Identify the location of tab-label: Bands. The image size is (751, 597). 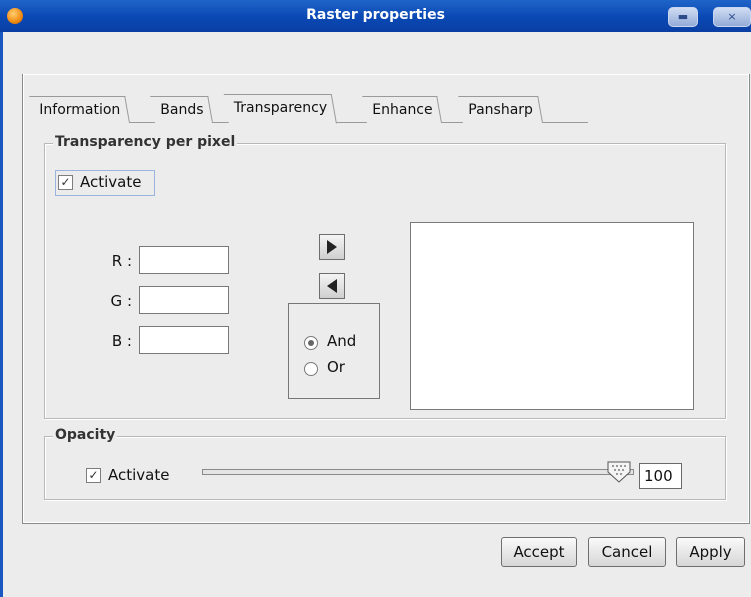
(182, 110).